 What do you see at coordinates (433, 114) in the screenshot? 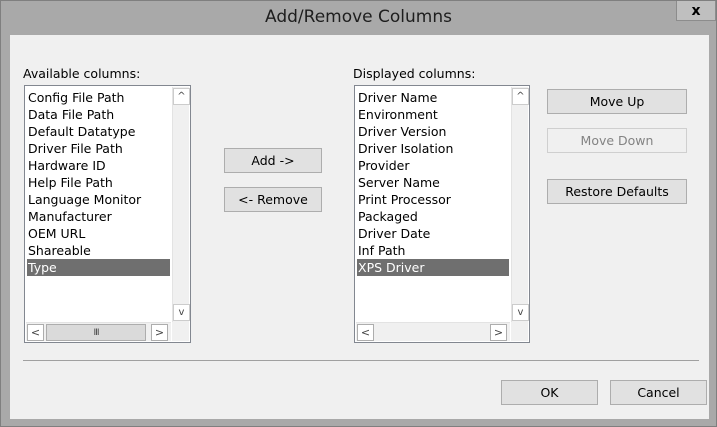
I see `list-item: Environment` at bounding box center [433, 114].